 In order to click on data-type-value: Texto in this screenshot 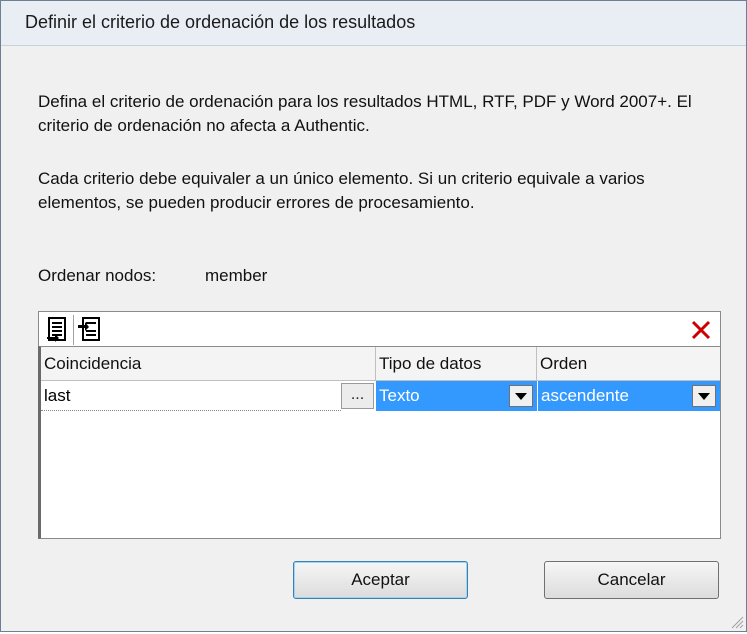, I will do `click(399, 395)`.